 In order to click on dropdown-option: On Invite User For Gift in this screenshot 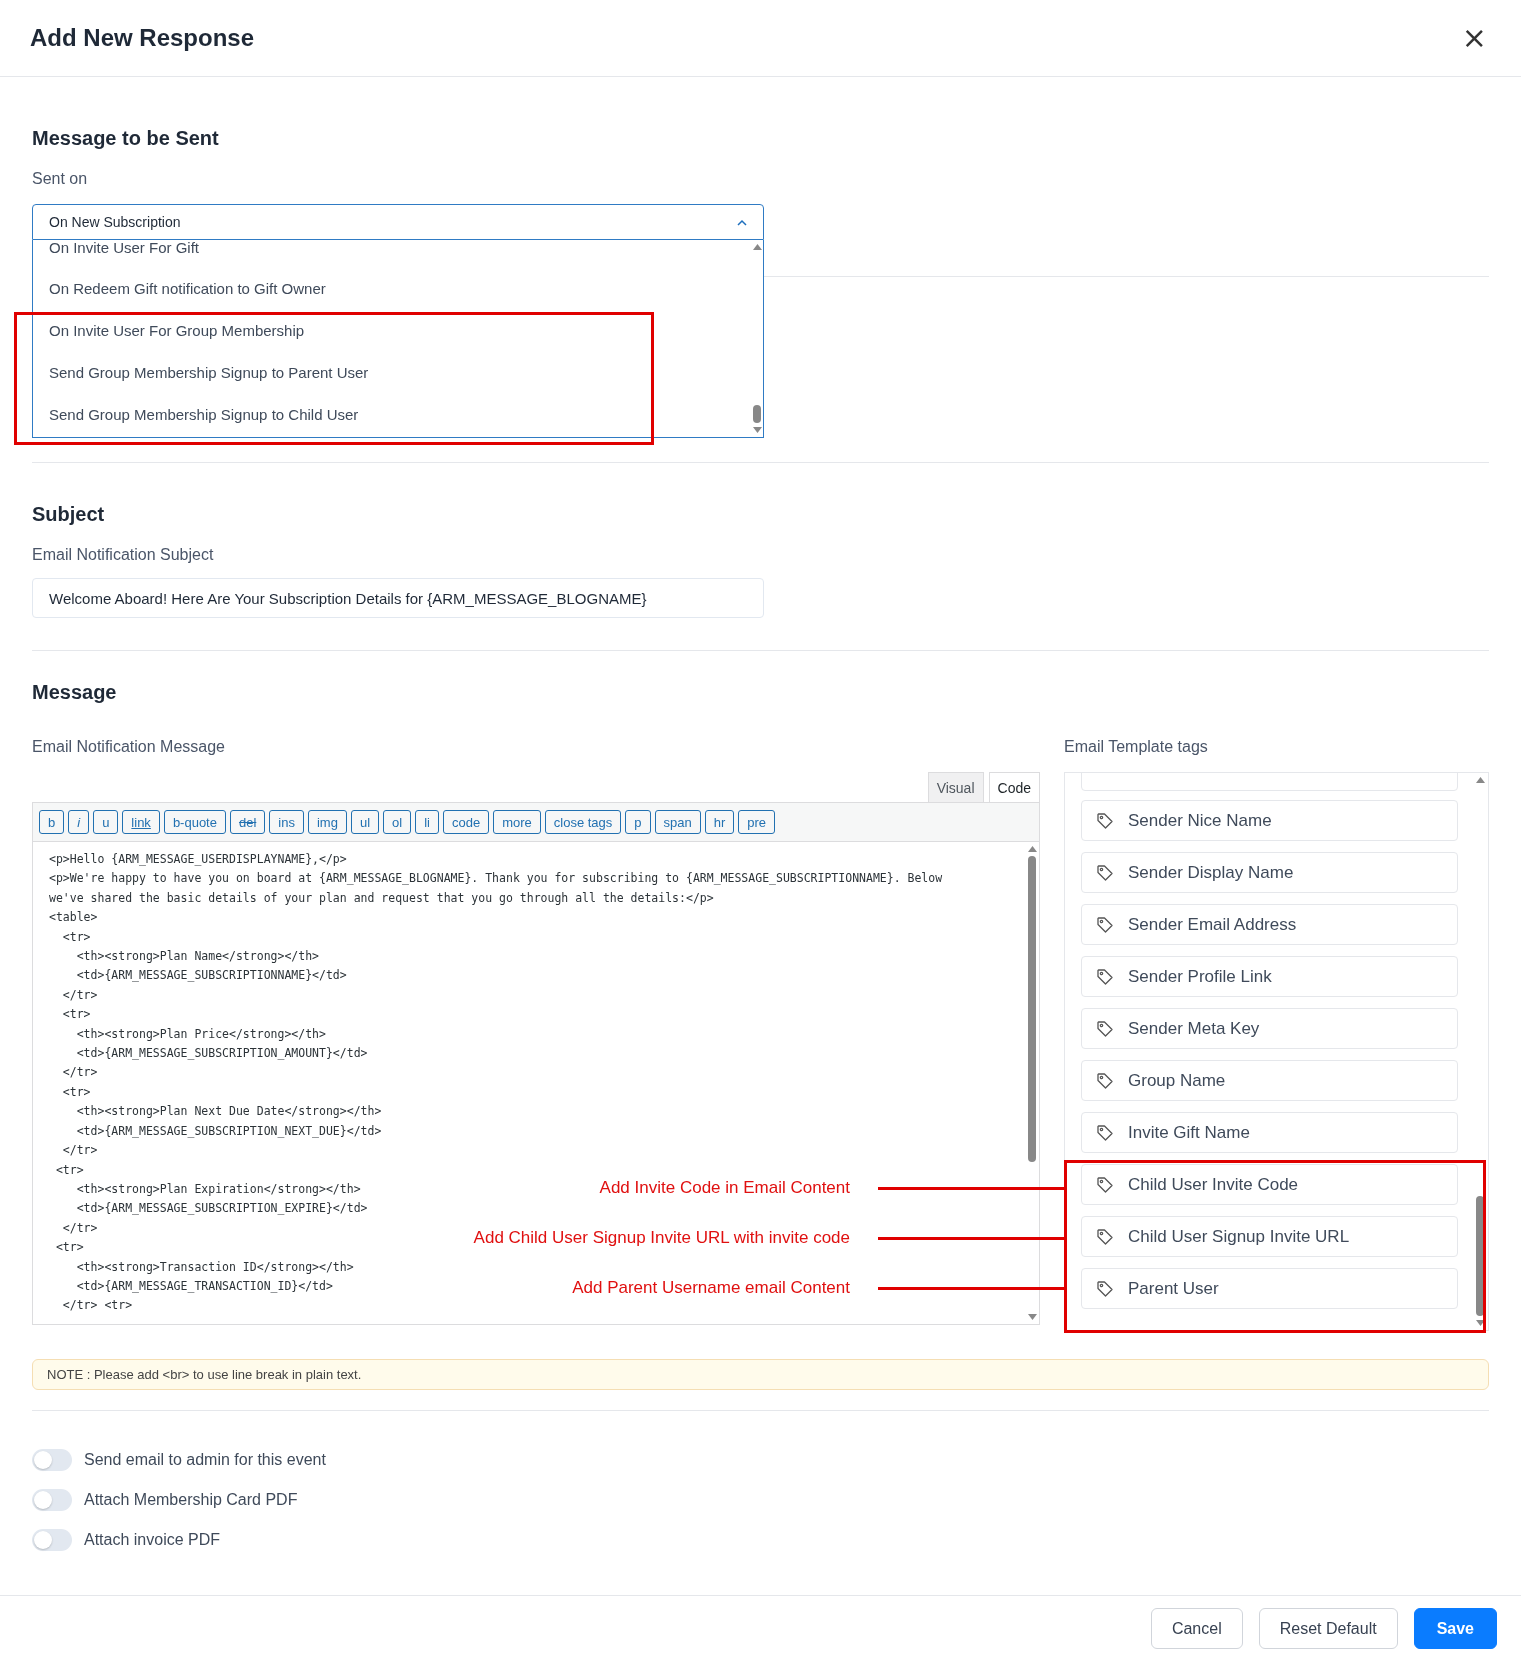, I will do `click(392, 254)`.